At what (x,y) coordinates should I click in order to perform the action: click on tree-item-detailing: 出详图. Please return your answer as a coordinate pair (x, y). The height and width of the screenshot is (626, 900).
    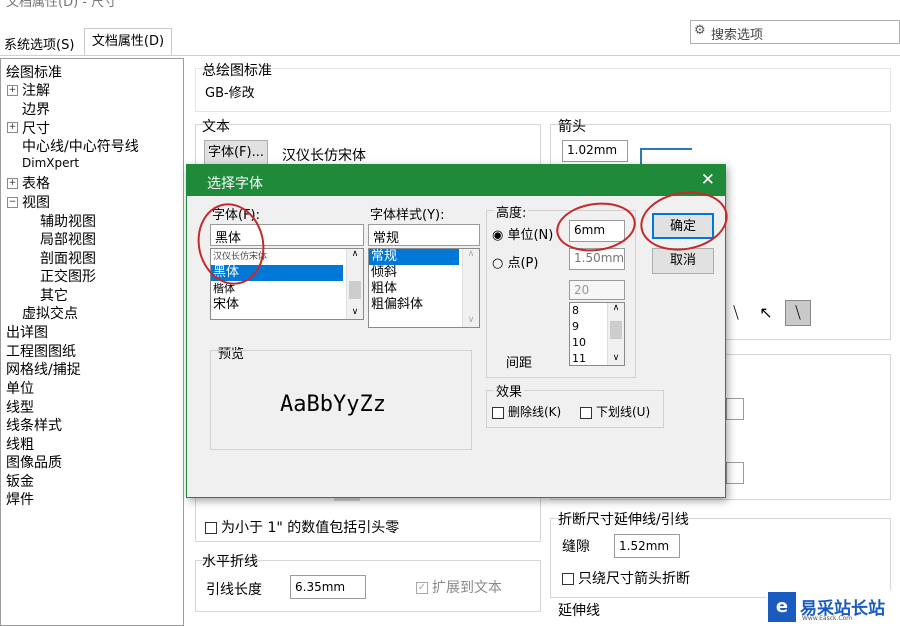
    Looking at the image, I should click on (27, 332).